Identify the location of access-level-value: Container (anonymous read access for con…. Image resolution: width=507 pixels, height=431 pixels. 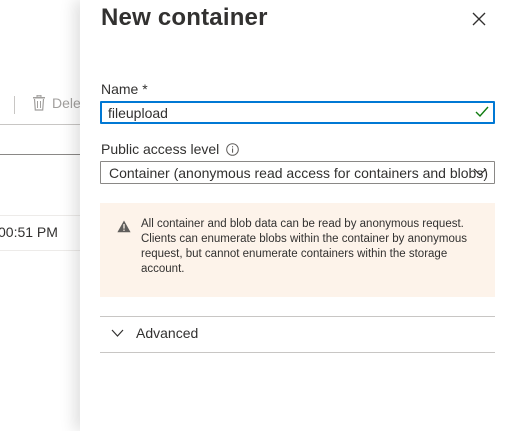
(298, 172).